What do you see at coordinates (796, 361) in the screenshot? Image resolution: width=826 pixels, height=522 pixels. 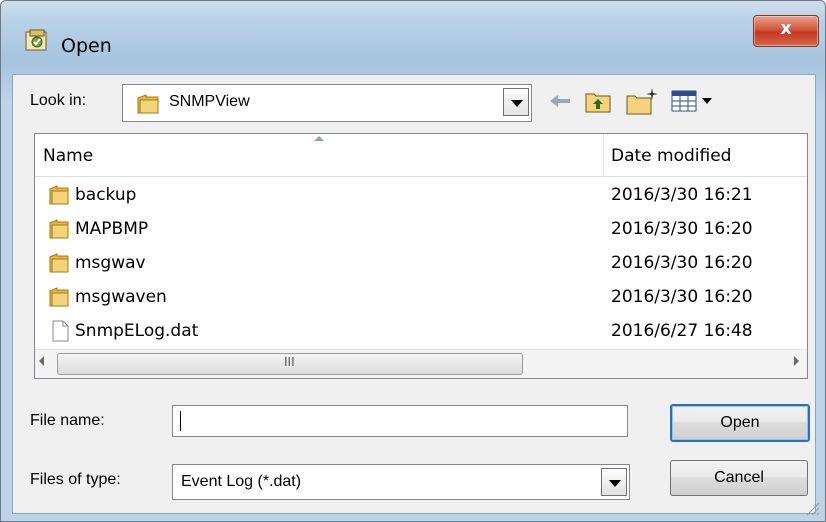 I see `scroll-right-icon` at bounding box center [796, 361].